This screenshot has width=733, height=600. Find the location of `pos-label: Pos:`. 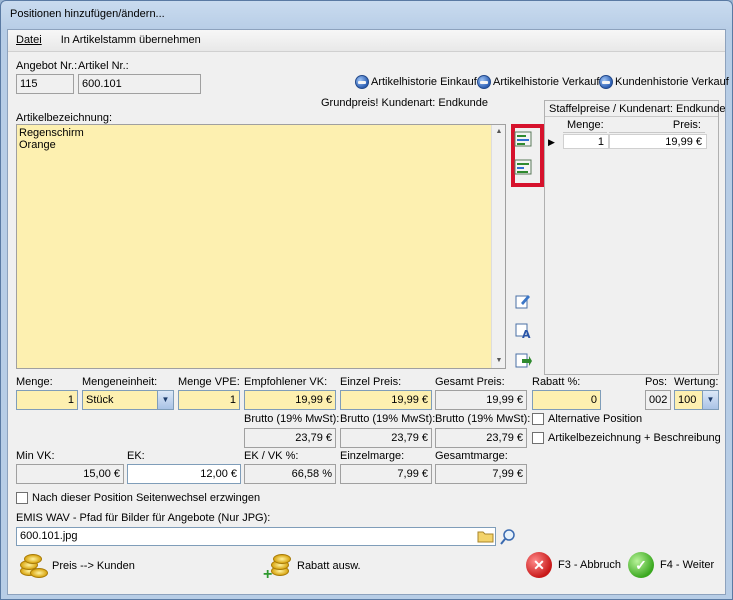

pos-label: Pos: is located at coordinates (656, 382).